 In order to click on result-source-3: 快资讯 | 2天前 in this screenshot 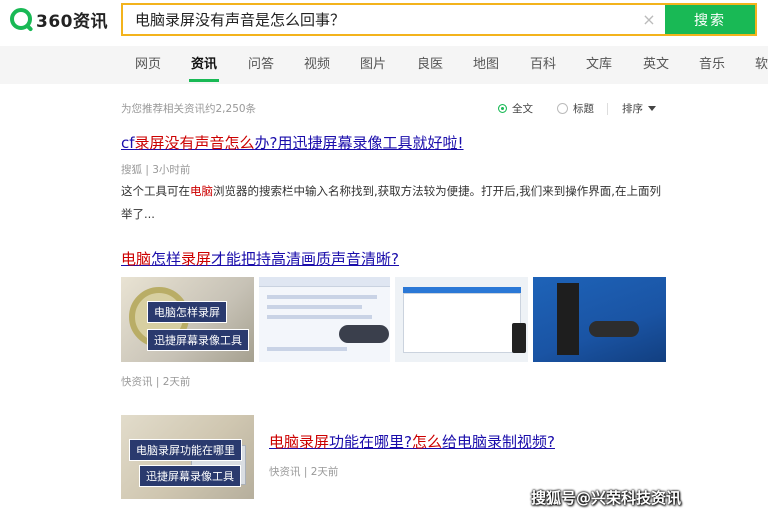, I will do `click(304, 472)`.